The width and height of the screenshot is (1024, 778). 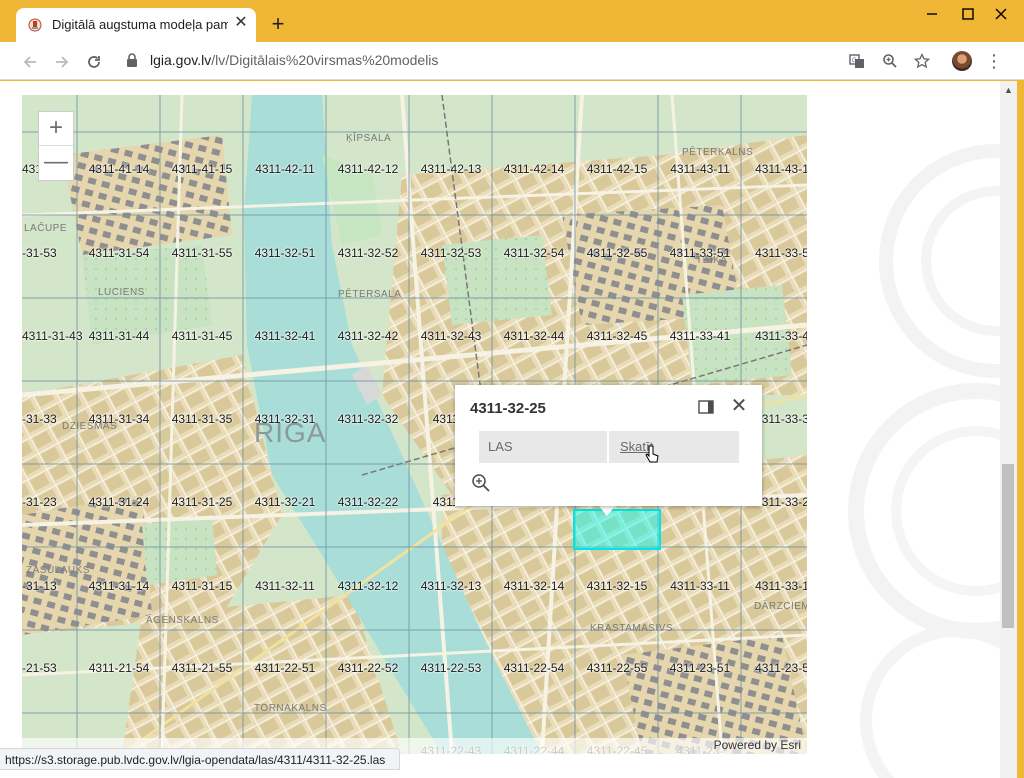 What do you see at coordinates (617, 253) in the screenshot?
I see `tile-label: 4311-32-55` at bounding box center [617, 253].